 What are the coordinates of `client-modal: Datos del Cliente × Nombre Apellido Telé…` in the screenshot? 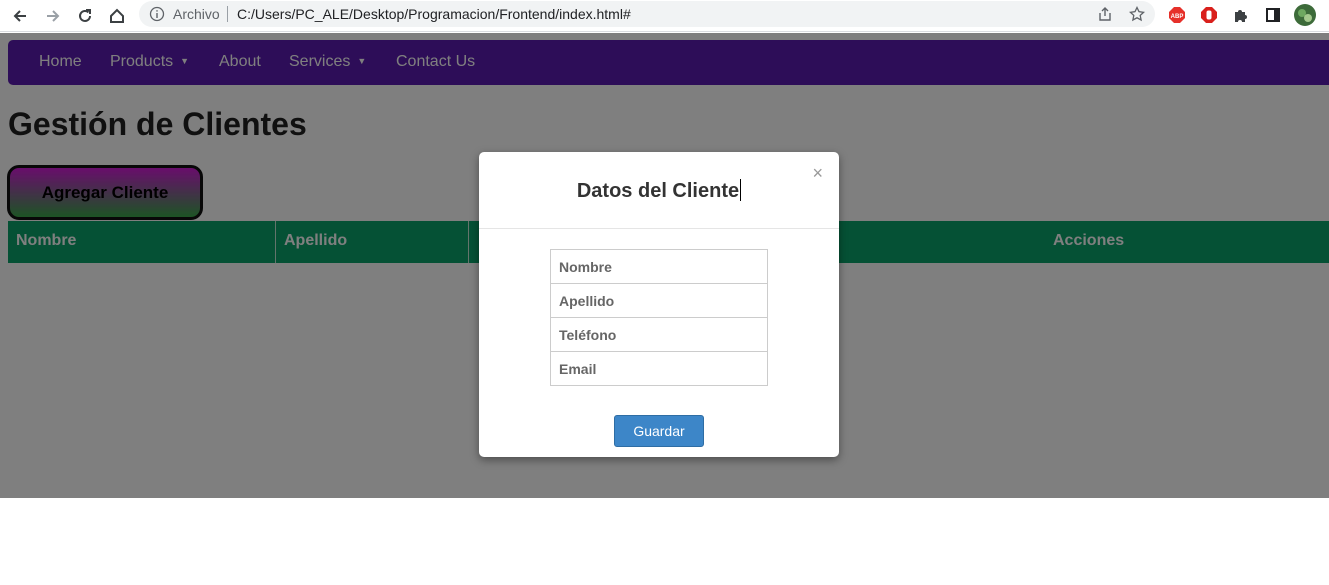 It's located at (659, 304).